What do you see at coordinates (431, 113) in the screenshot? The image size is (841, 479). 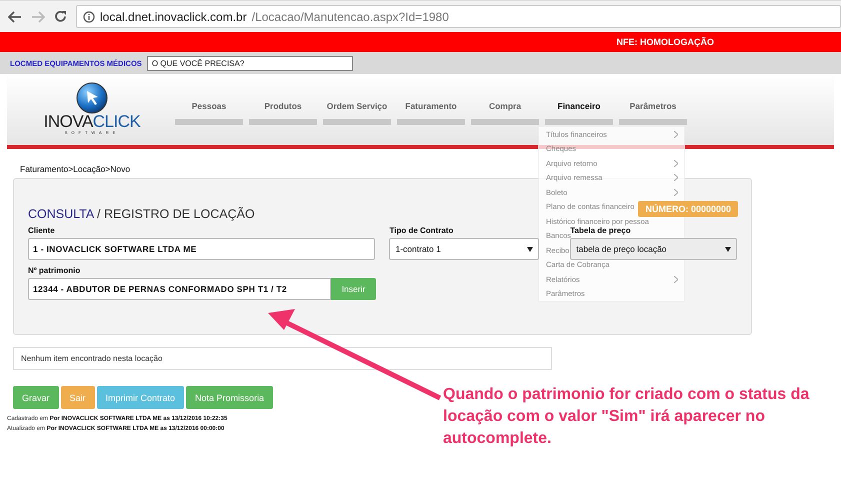 I see `nav-menu-item: Faturamento` at bounding box center [431, 113].